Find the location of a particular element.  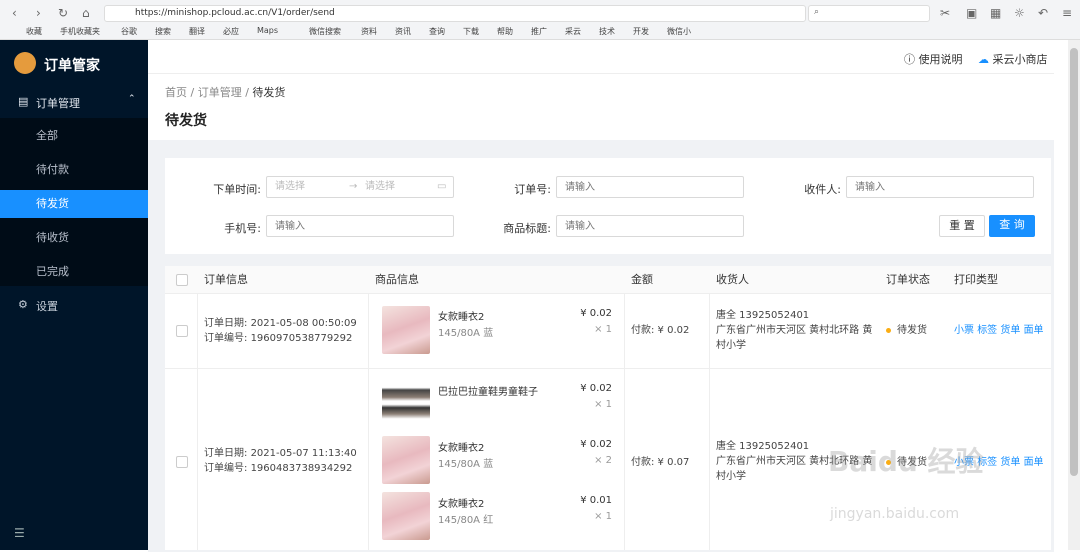

home-icon: ⌂ is located at coordinates (86, 13).